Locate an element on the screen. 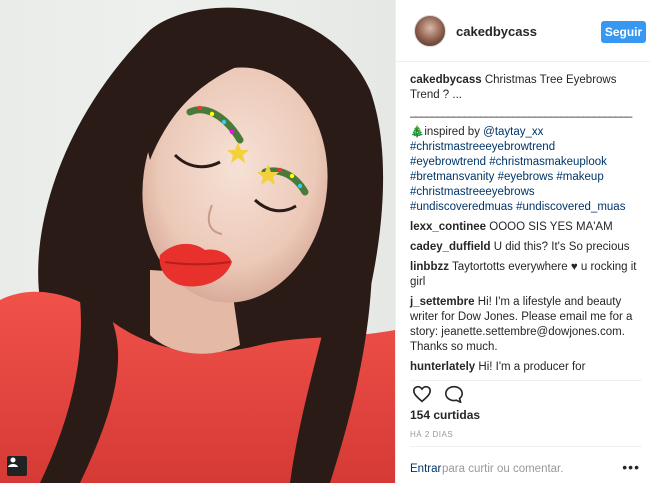 The height and width of the screenshot is (483, 650). hashtag-link: #undiscovered_muas is located at coordinates (570, 207).